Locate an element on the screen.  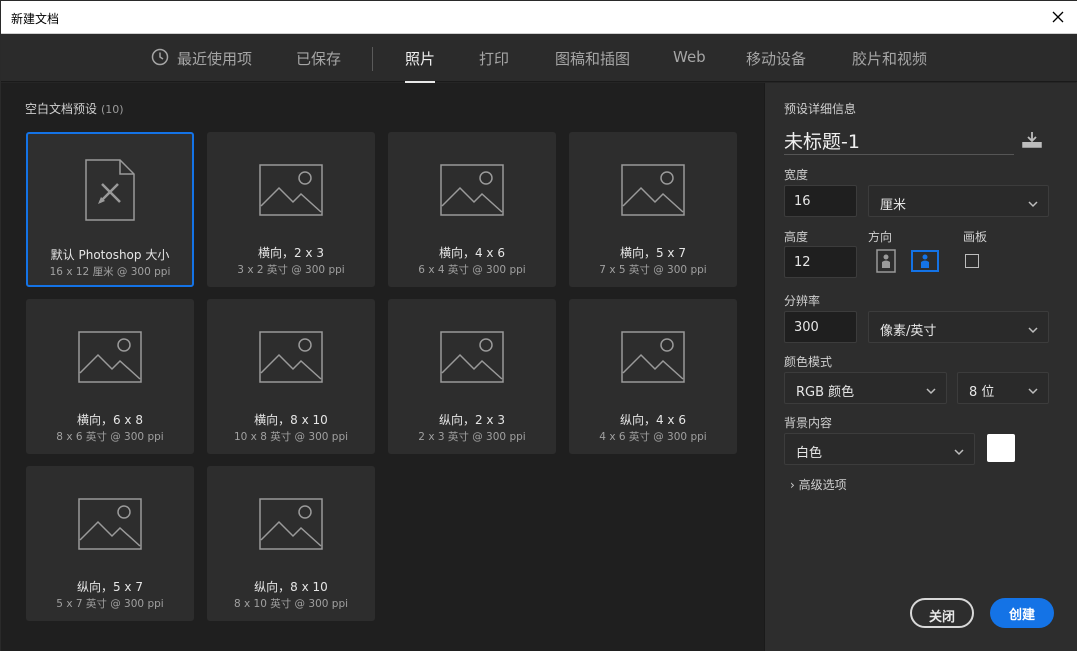
close-button: 关闭 is located at coordinates (942, 613).